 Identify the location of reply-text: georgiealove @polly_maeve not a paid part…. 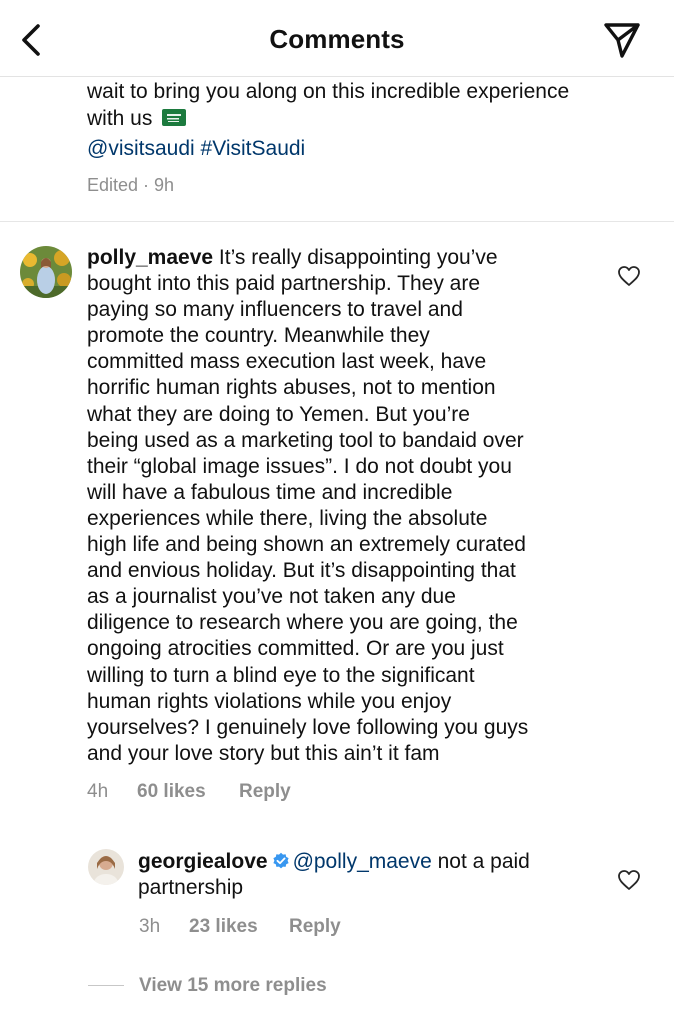
(368, 875).